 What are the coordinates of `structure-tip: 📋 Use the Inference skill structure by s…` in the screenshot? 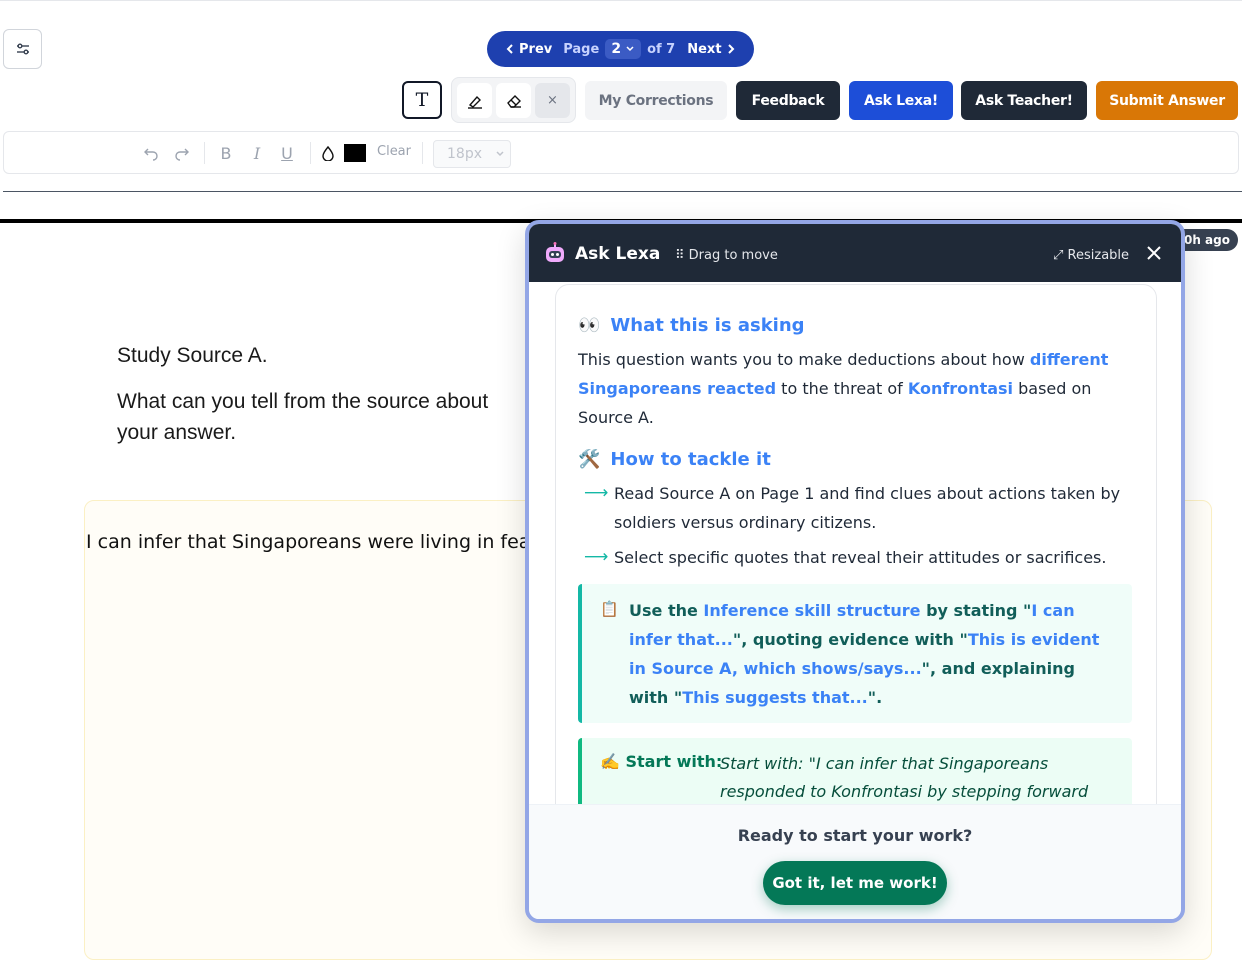 It's located at (855, 653).